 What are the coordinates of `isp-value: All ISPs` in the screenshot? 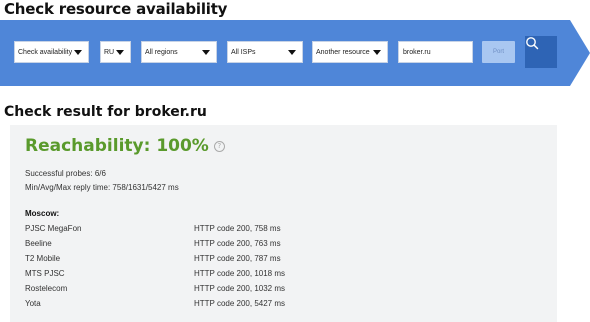 It's located at (243, 52).